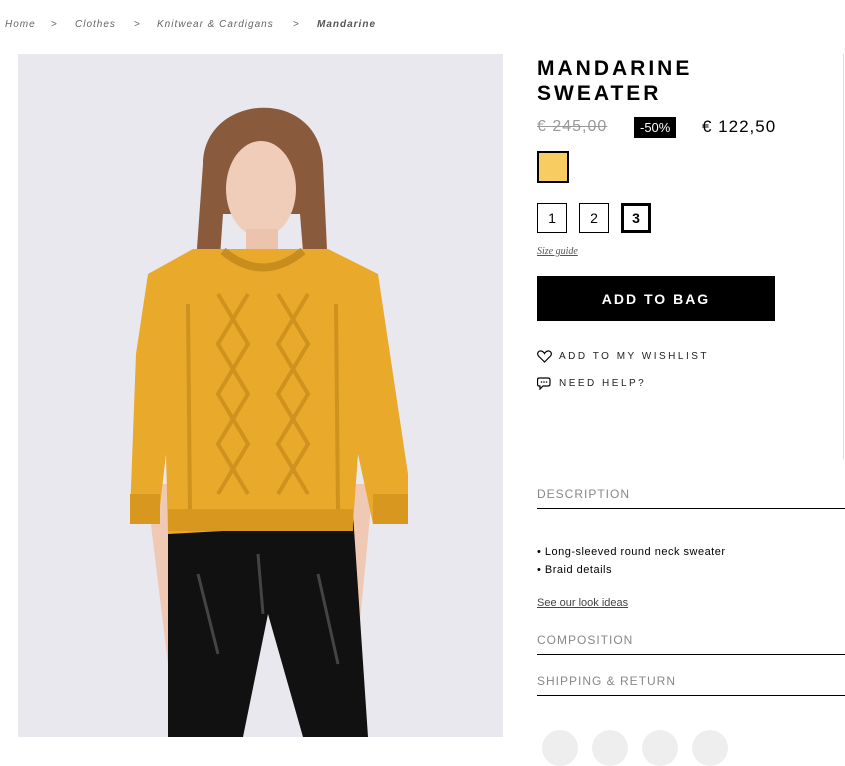  Describe the element at coordinates (347, 24) in the screenshot. I see `breadcrumb-current: Mandarine` at that location.